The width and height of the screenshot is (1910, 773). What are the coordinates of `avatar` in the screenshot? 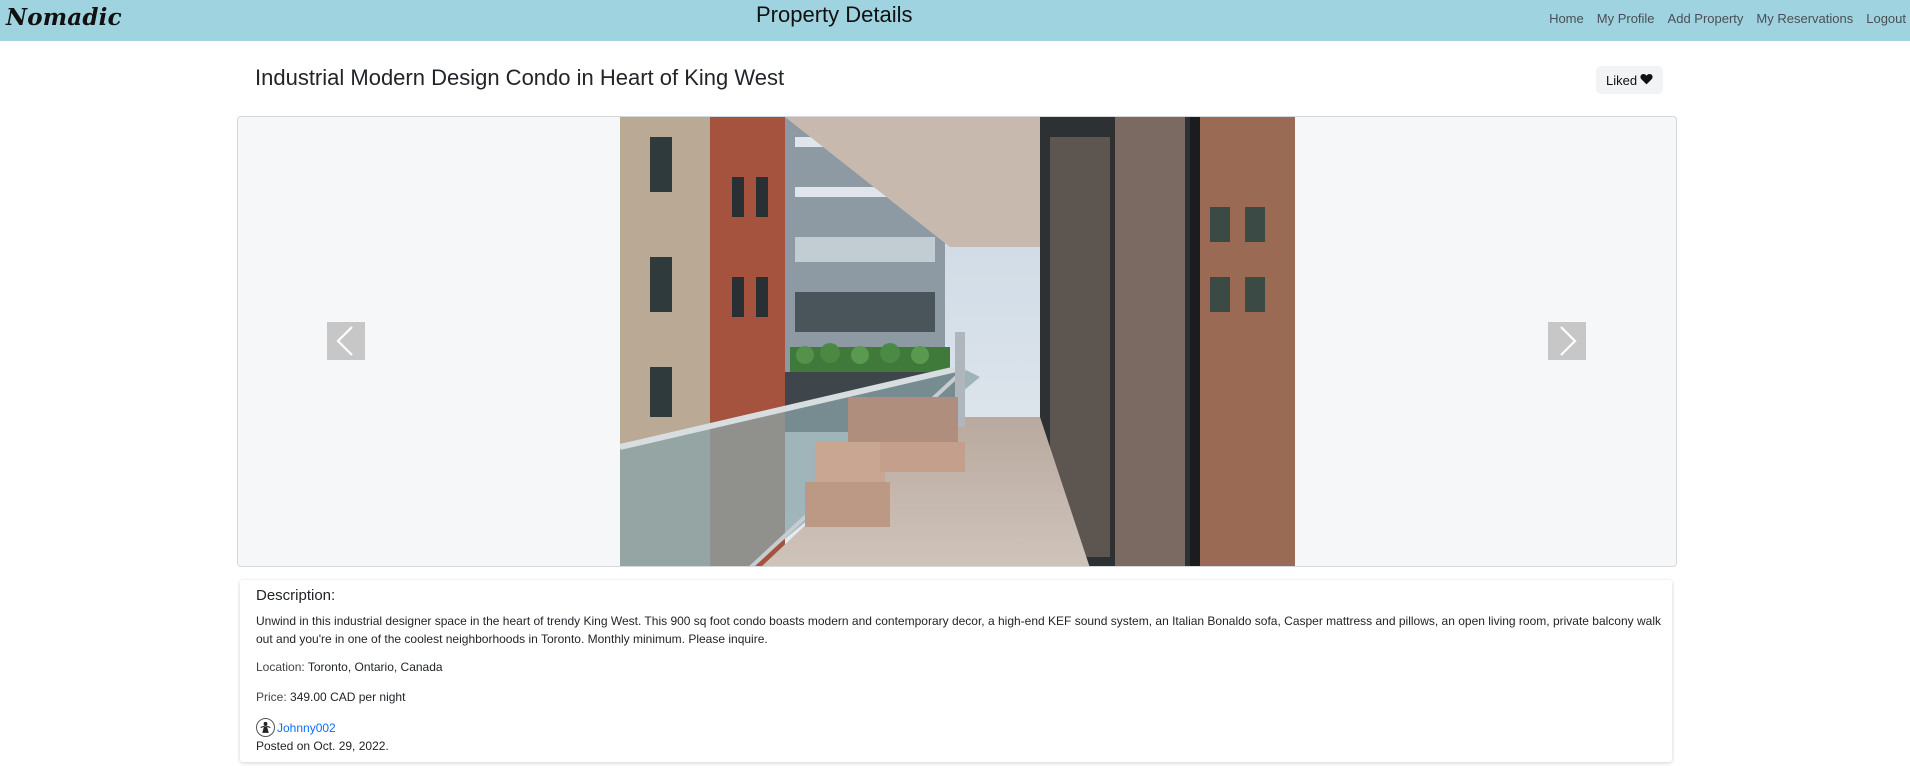 It's located at (265, 727).